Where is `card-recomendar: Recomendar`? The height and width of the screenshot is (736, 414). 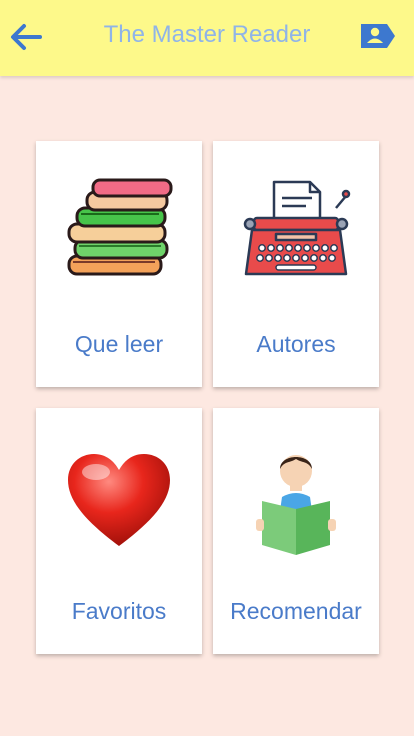 card-recomendar: Recomendar is located at coordinates (296, 531).